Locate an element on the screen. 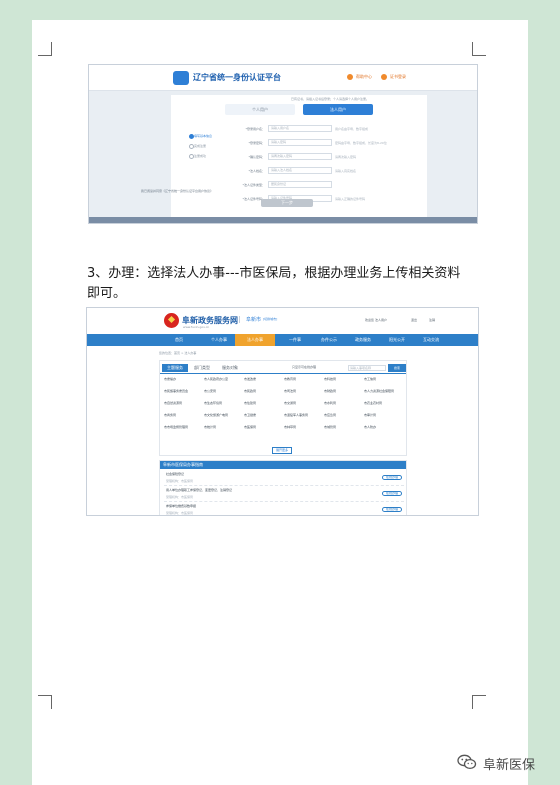  step-item: 填写基本信息 is located at coordinates (204, 136).